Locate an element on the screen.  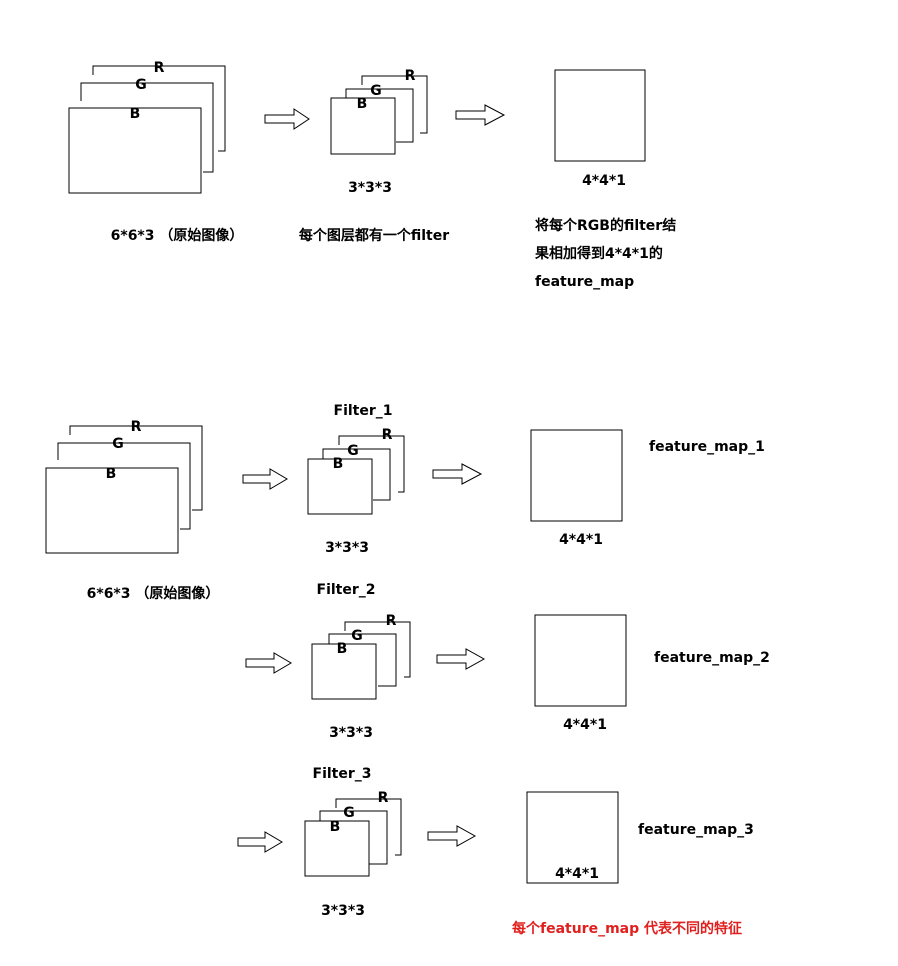
top-filter-size: 3*3*3 is located at coordinates (370, 188).